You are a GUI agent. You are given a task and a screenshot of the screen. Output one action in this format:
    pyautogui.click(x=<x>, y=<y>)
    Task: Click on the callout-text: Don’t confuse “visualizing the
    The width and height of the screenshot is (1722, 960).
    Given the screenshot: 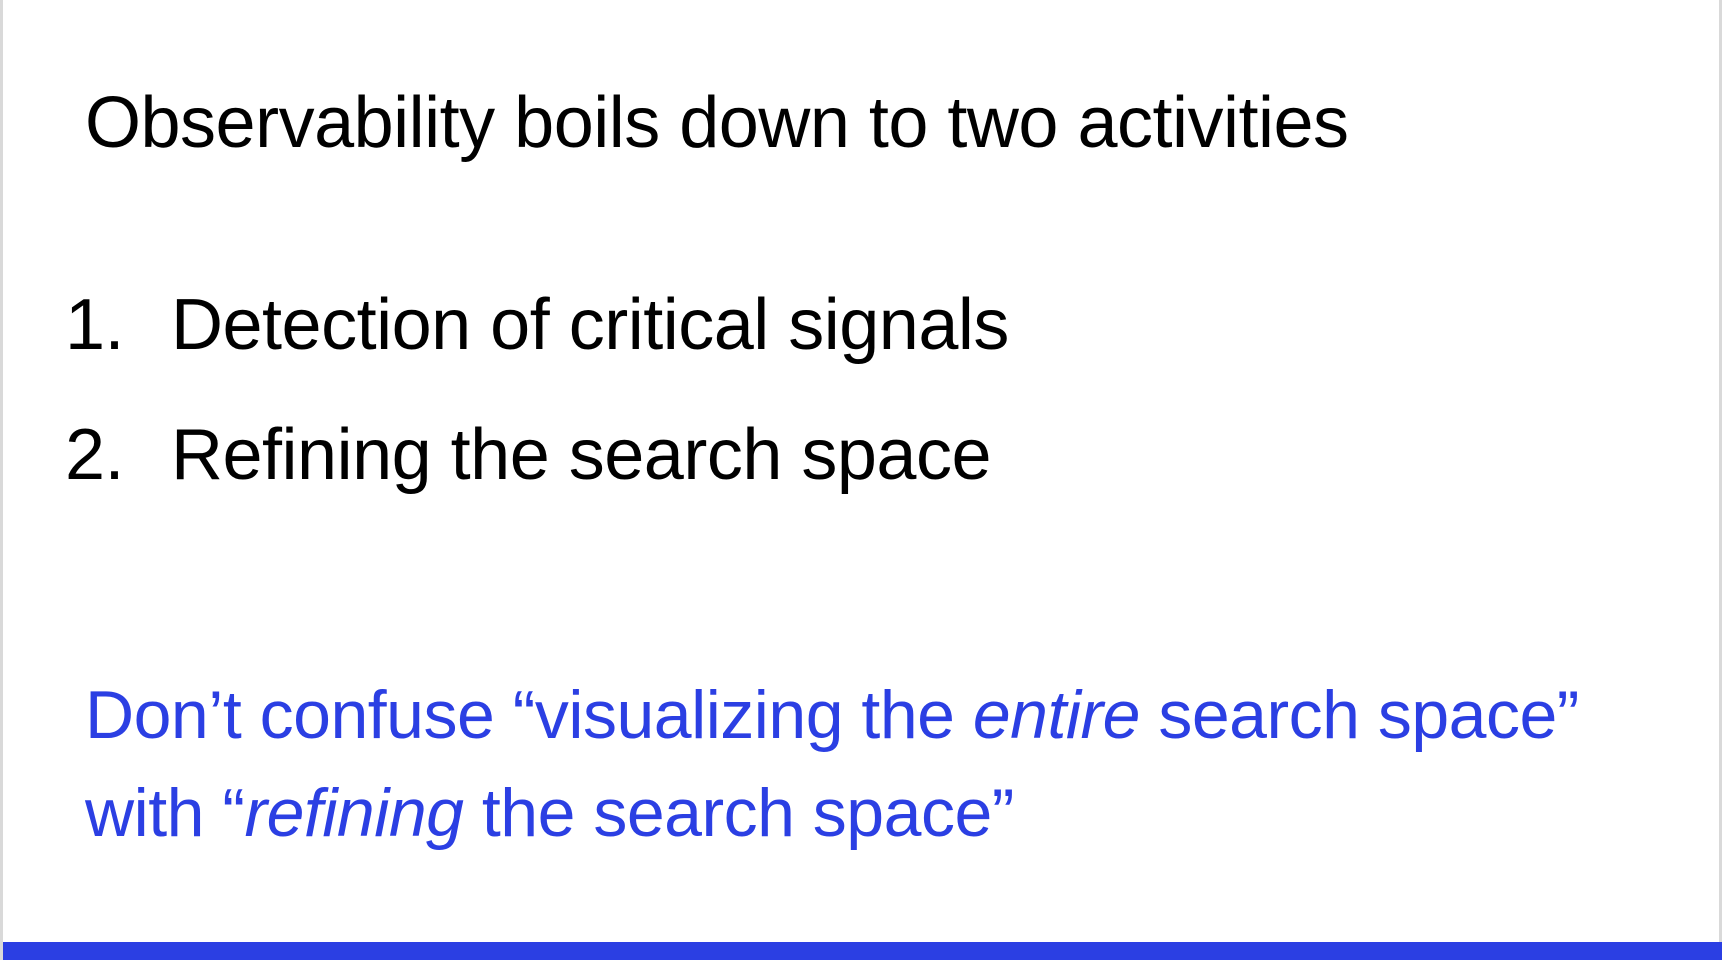 What is the action you would take?
    pyautogui.click(x=529, y=715)
    